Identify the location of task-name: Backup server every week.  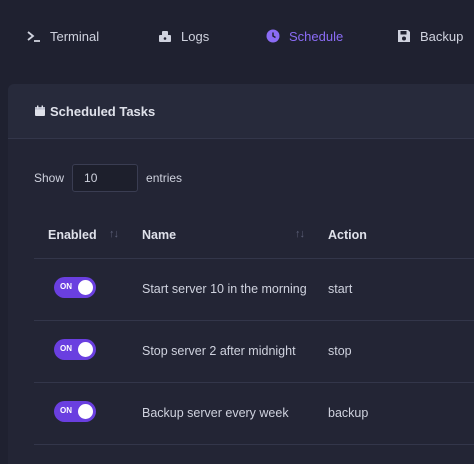
(223, 413).